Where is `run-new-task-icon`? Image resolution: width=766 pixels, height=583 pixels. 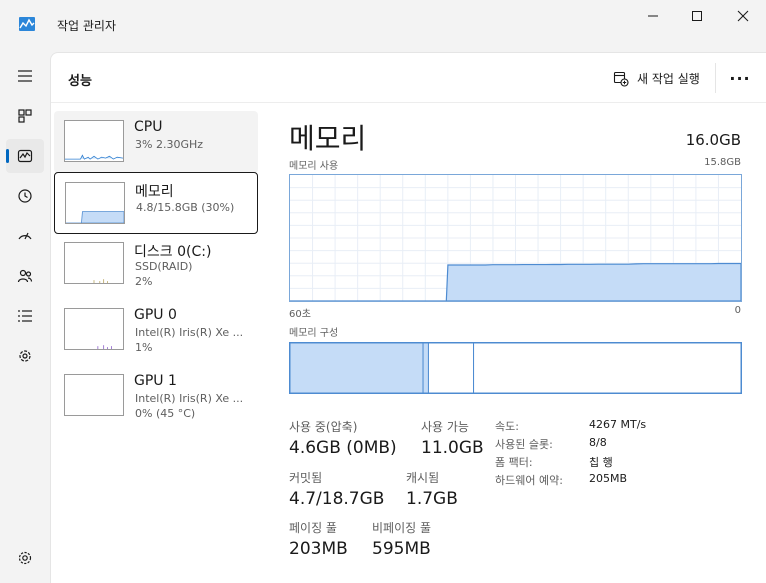 run-new-task-icon is located at coordinates (621, 79).